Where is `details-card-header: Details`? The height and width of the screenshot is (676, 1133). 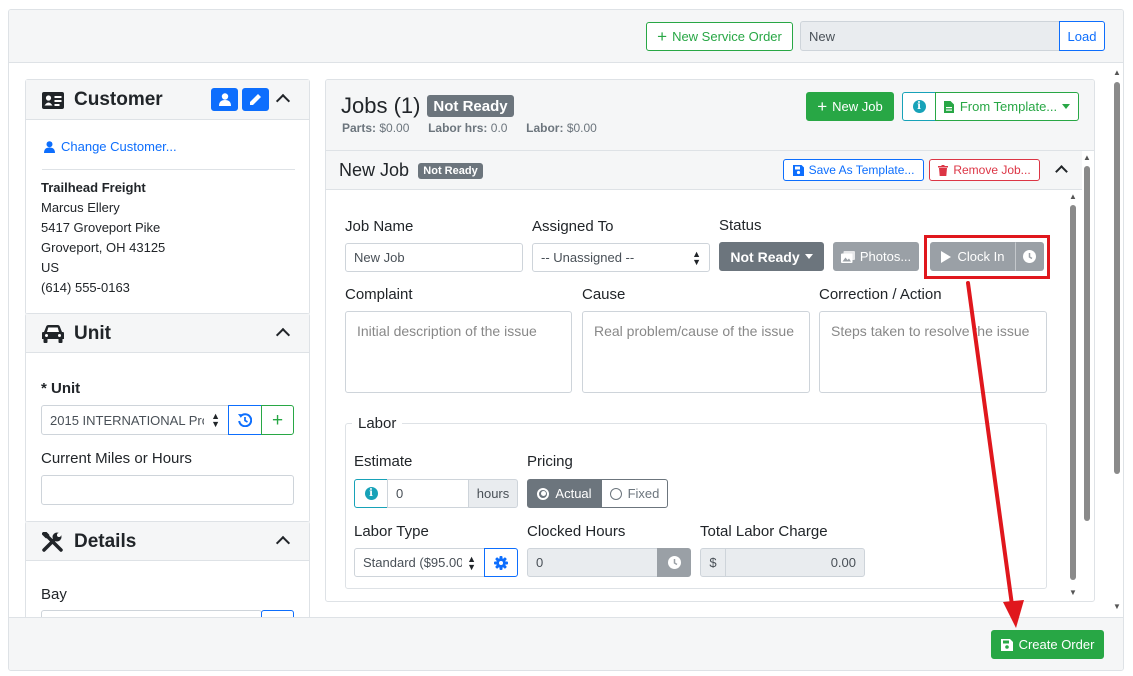
details-card-header: Details is located at coordinates (167, 541).